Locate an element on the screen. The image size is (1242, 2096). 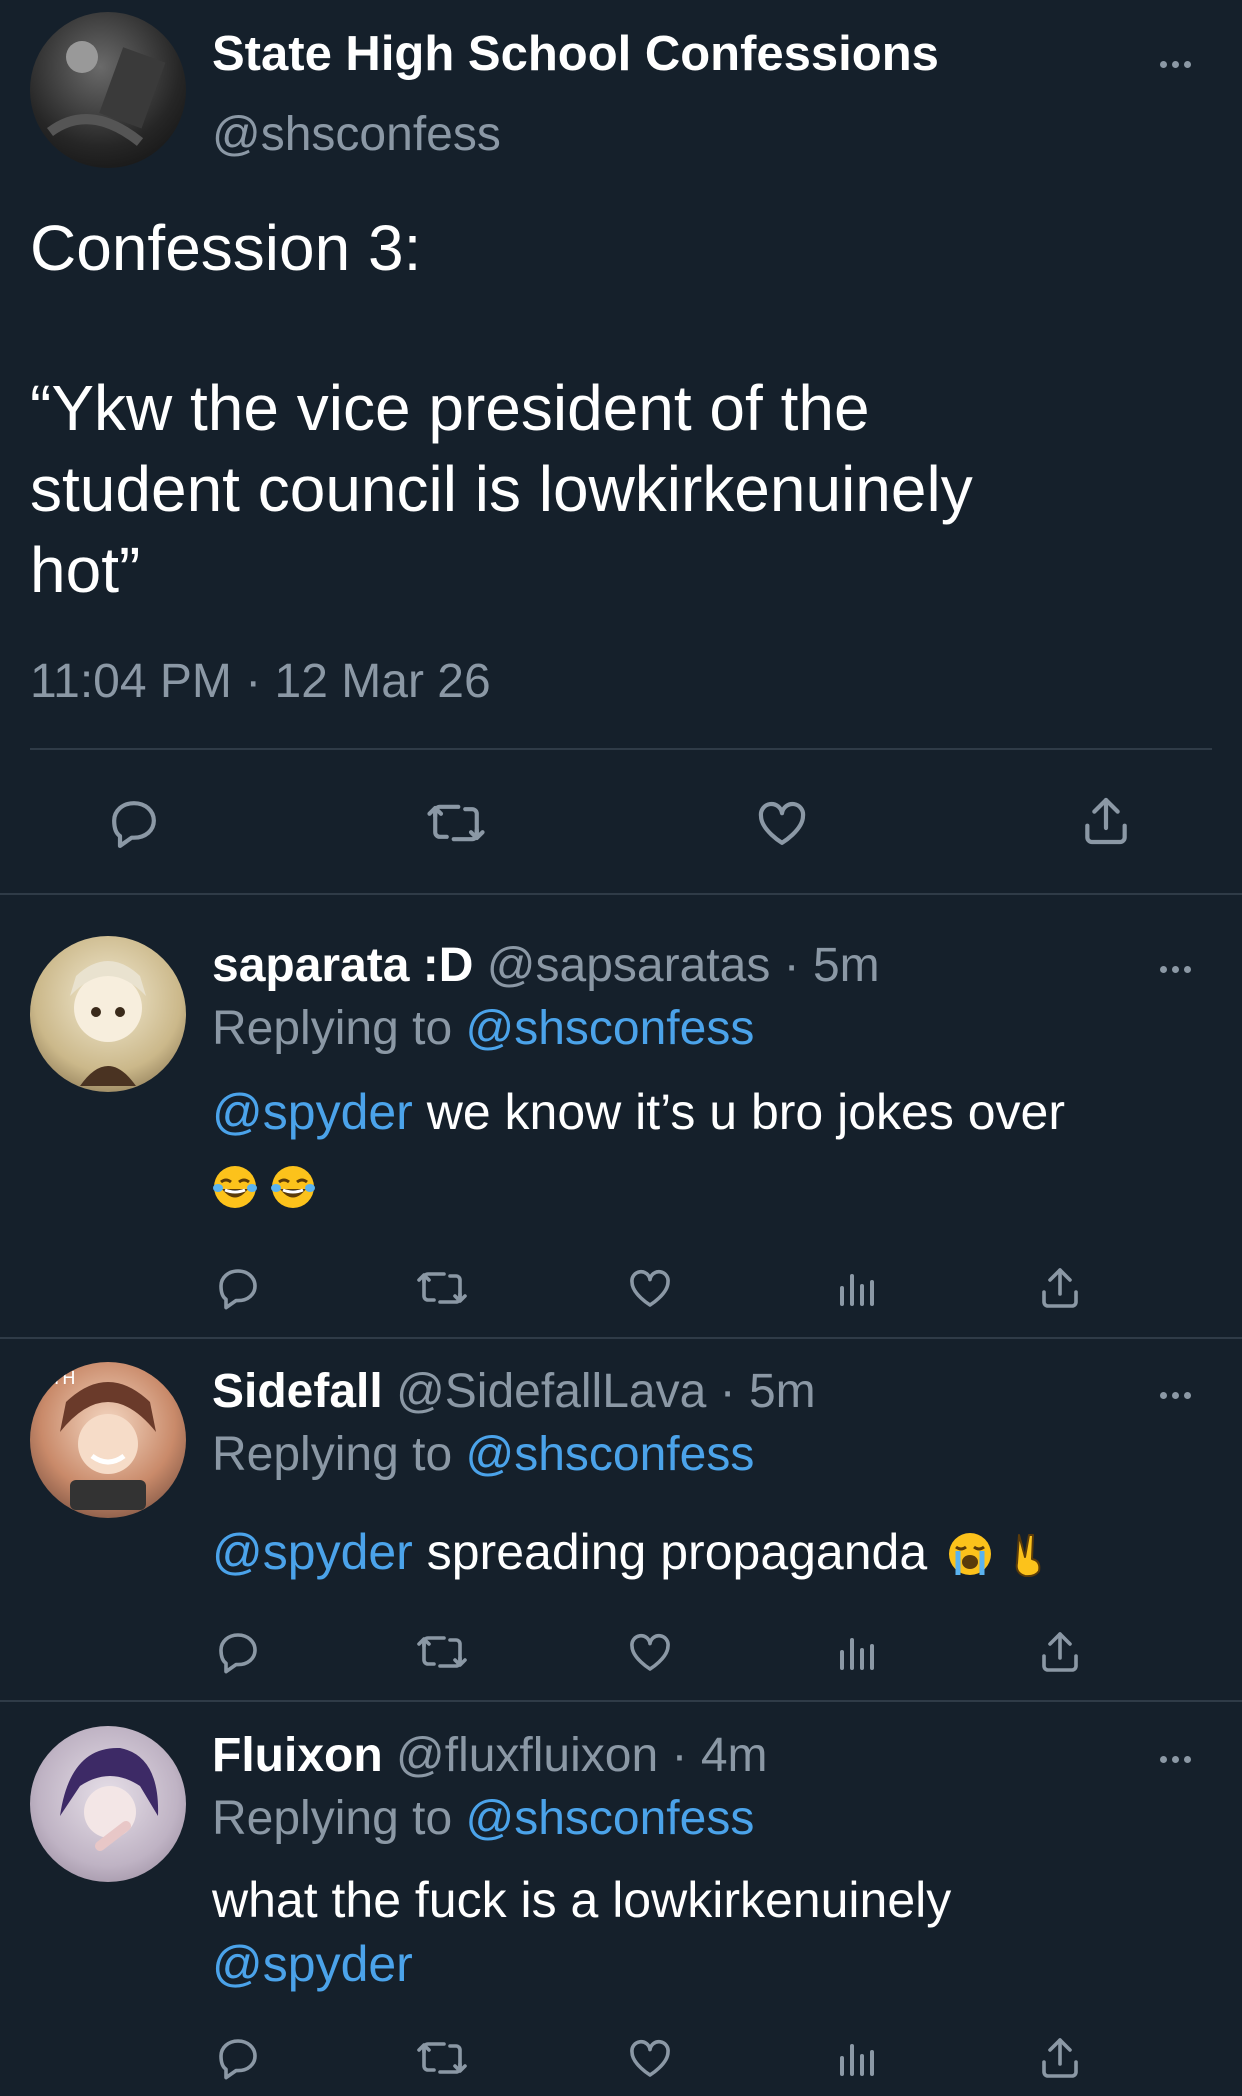
tweet-quote-line-3: hot” is located at coordinates (85, 570).